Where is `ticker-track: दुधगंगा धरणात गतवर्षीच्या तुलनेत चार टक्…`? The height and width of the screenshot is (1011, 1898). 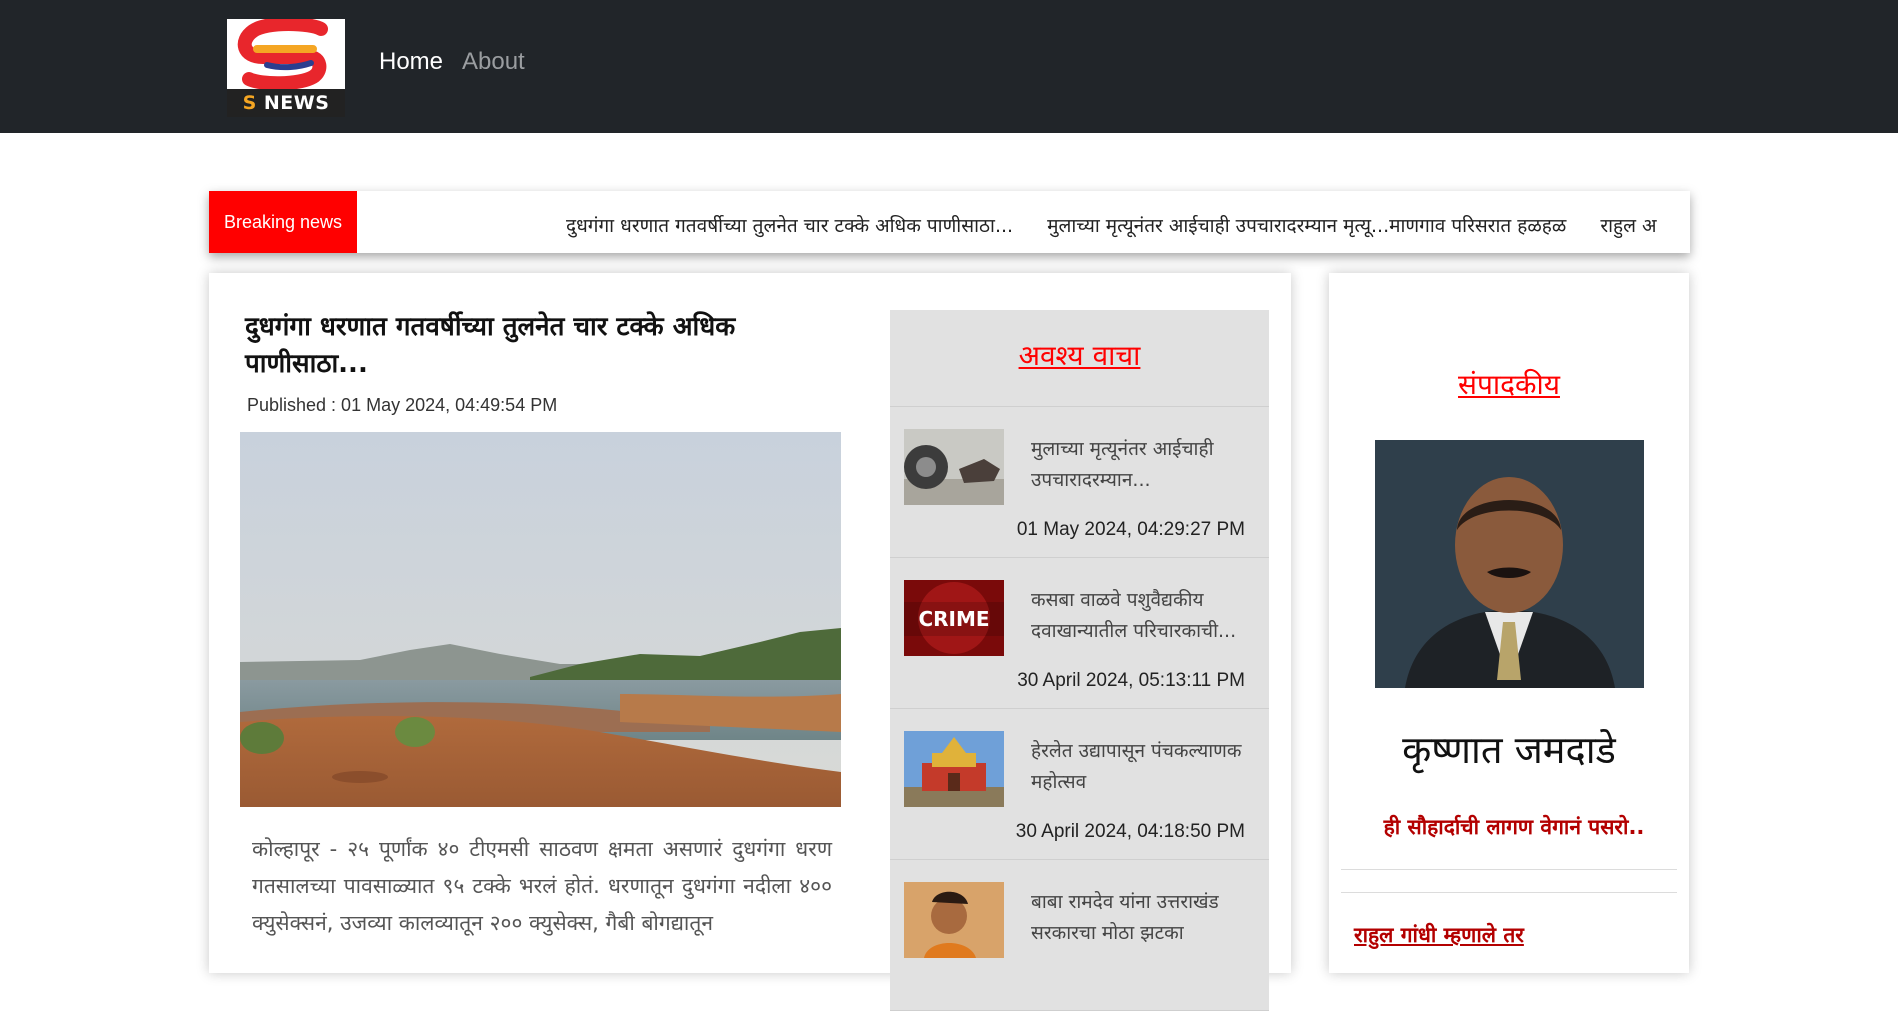
ticker-track: दुधगंगा धरणात गतवर्षीच्या तुलनेत चार टक्… is located at coordinates (1125, 222).